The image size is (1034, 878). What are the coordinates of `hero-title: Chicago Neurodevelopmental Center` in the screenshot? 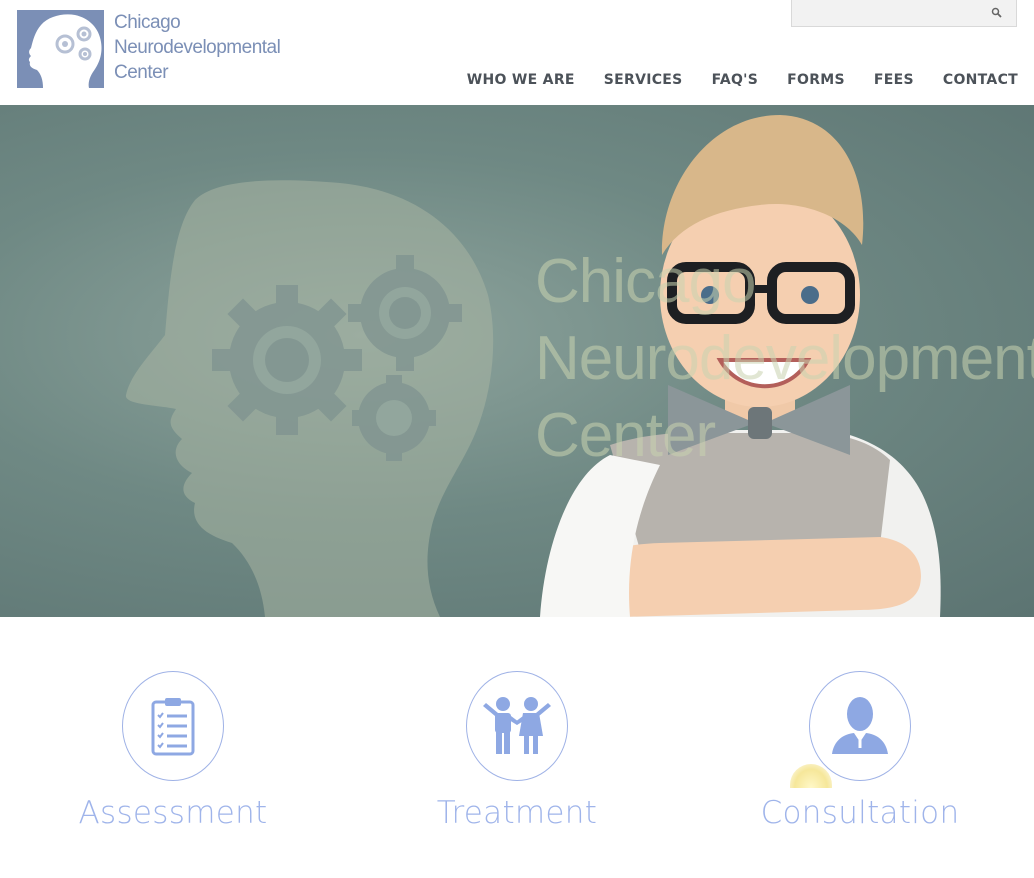 It's located at (784, 358).